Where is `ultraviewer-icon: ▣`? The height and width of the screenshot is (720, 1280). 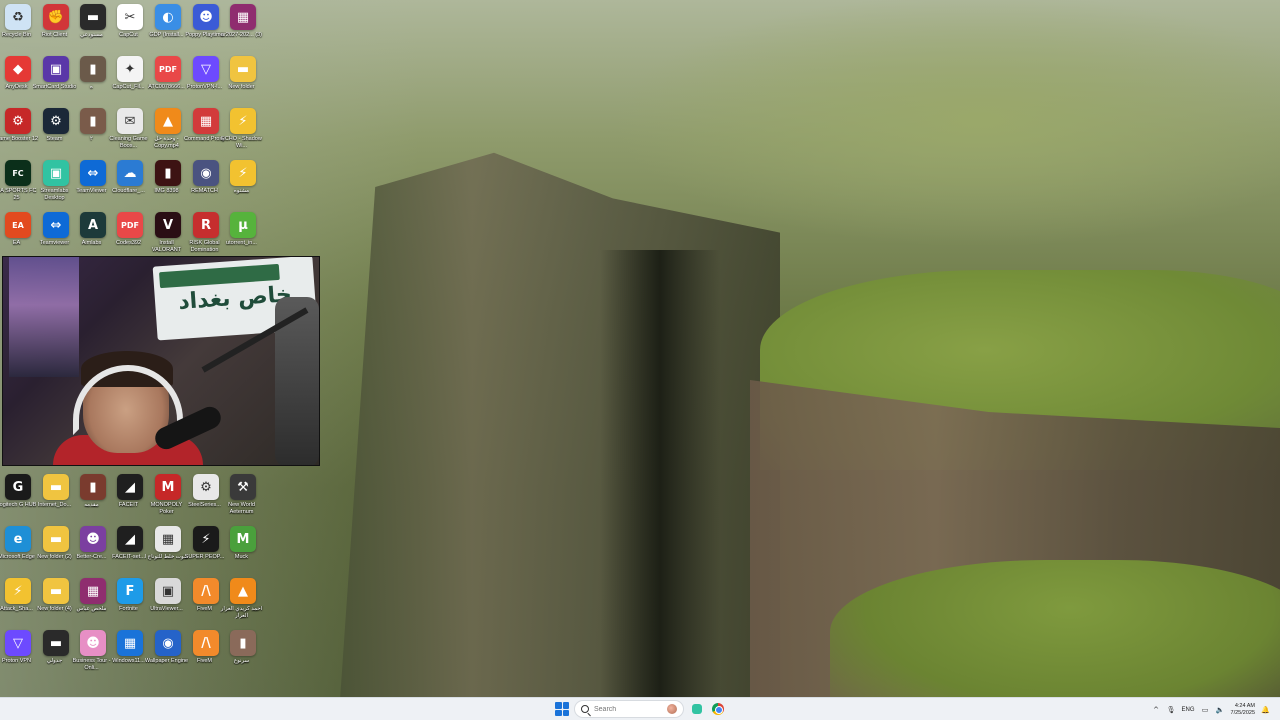 ultraviewer-icon: ▣ is located at coordinates (168, 591).